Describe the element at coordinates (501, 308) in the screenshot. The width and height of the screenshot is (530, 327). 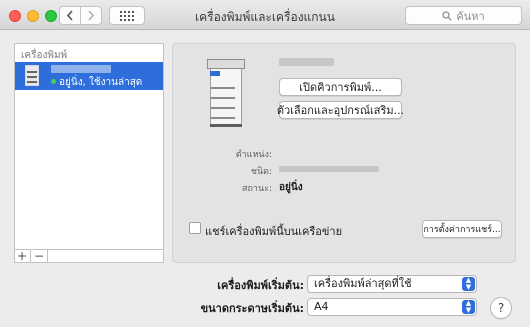
I see `help-button: ?` at that location.